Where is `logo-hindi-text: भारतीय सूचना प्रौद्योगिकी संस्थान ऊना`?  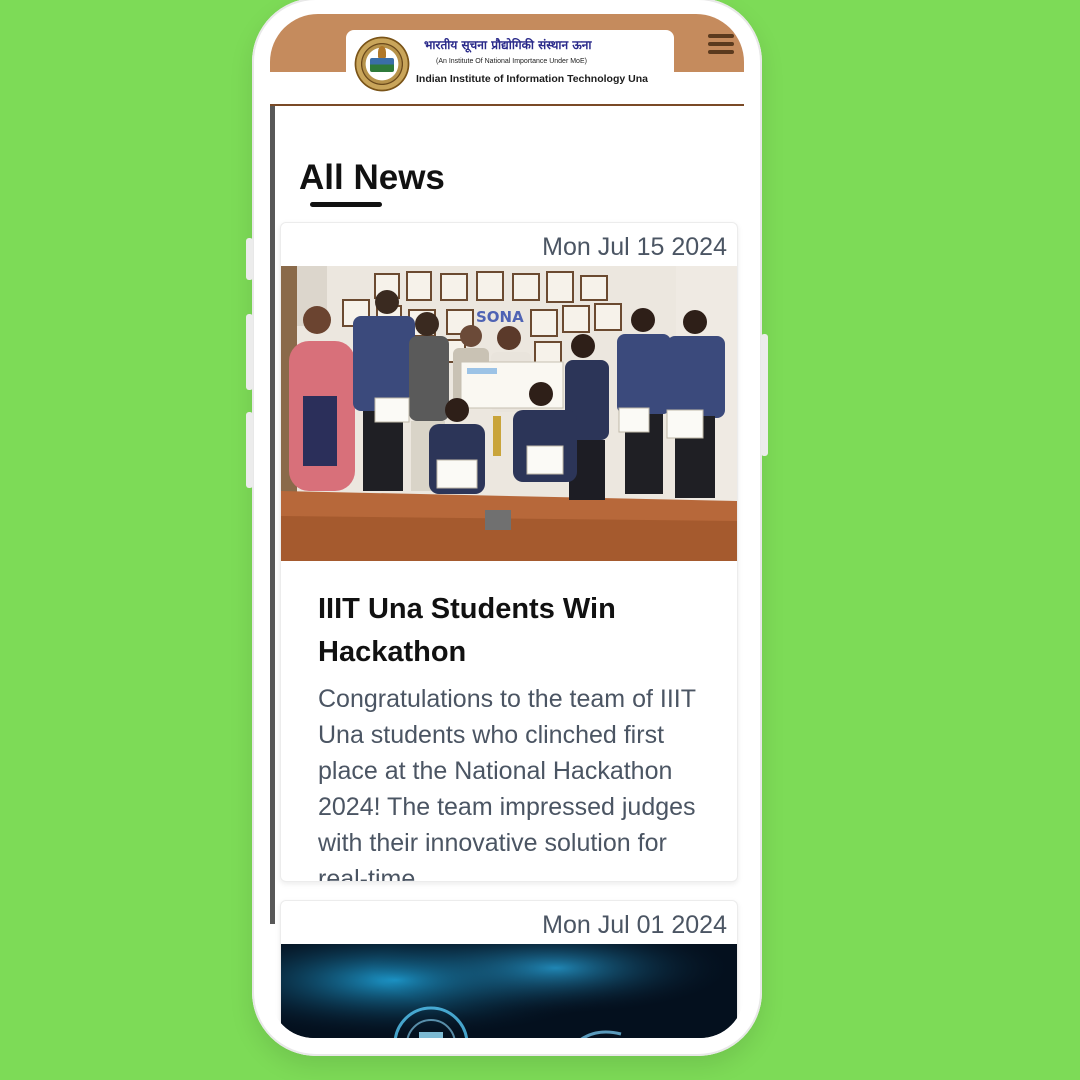 logo-hindi-text: भारतीय सूचना प्रौद्योगिकी संस्थान ऊना is located at coordinates (508, 45).